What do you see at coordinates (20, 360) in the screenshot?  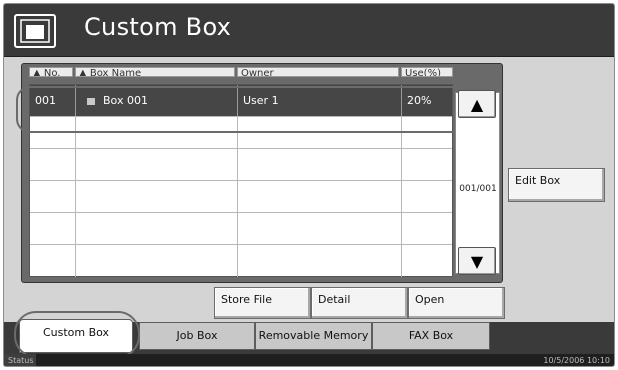 I see `status-button: Status` at bounding box center [20, 360].